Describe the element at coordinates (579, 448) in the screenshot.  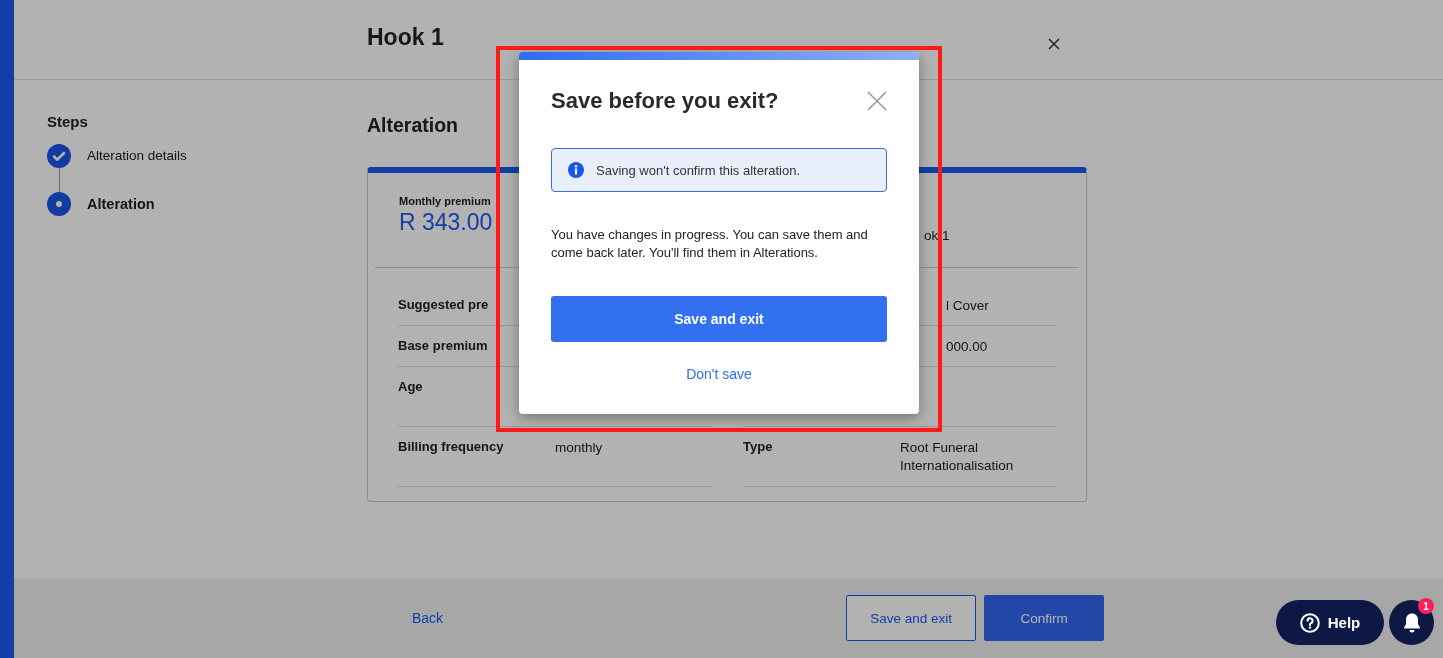
I see `field-value: monthly` at that location.